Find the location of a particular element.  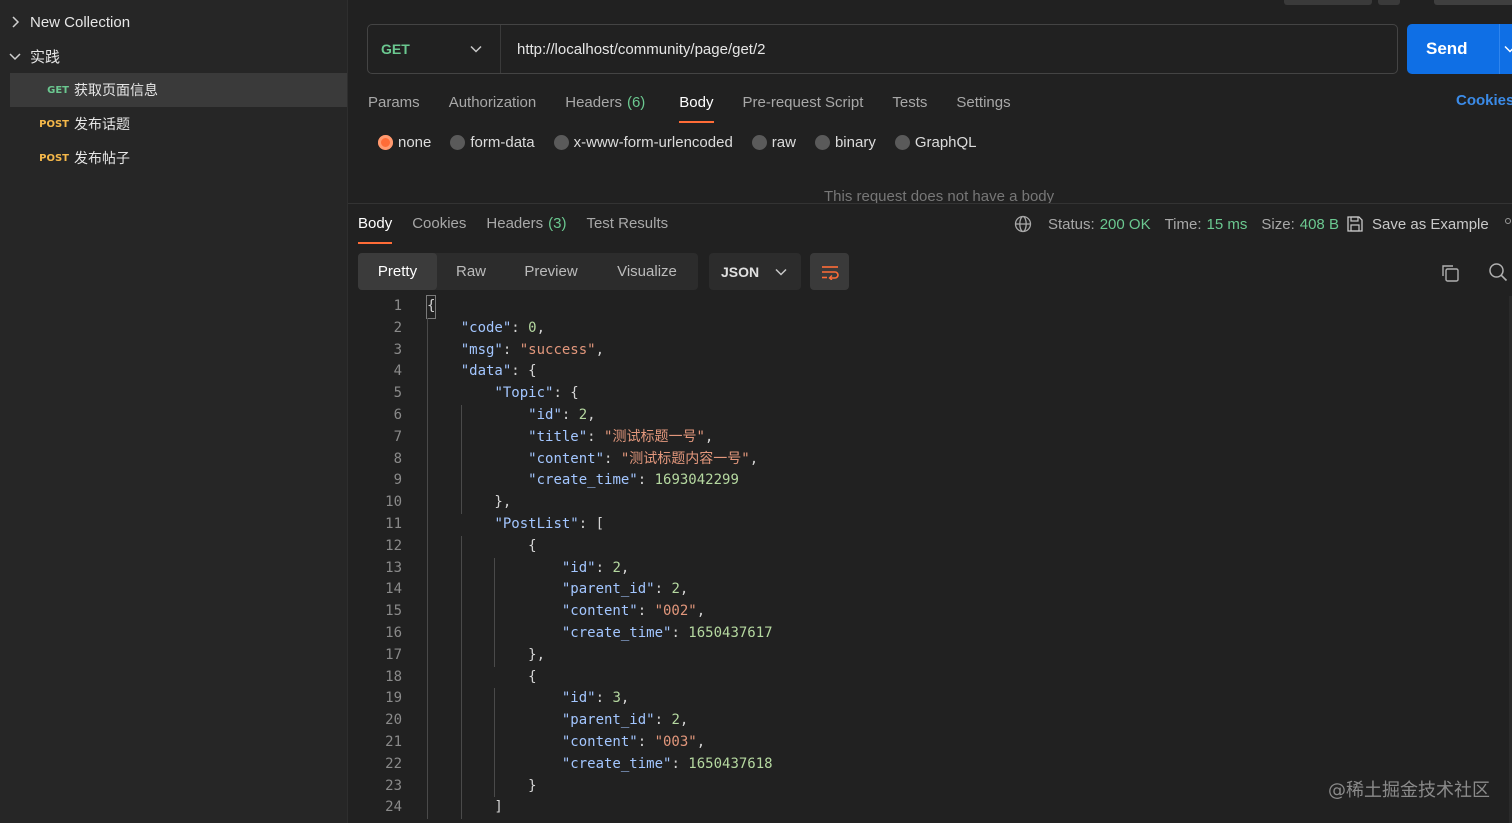

code-line: 3 "msg": "success", is located at coordinates (928, 351).